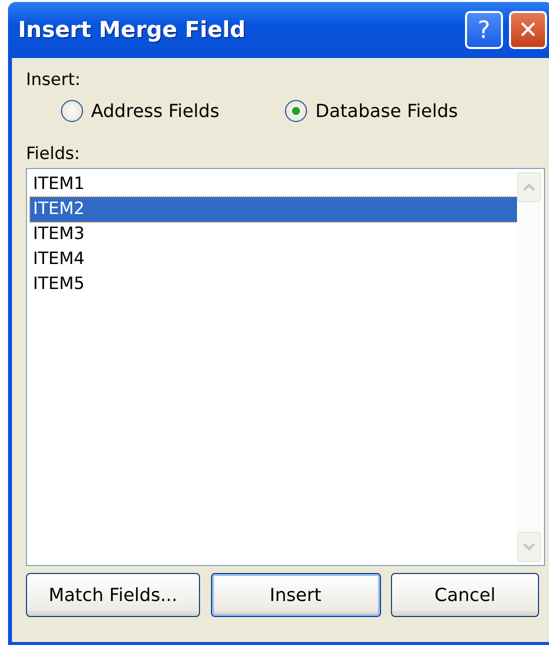 This screenshot has height=648, width=549. Describe the element at coordinates (53, 154) in the screenshot. I see `fields-label: Fields:` at that location.